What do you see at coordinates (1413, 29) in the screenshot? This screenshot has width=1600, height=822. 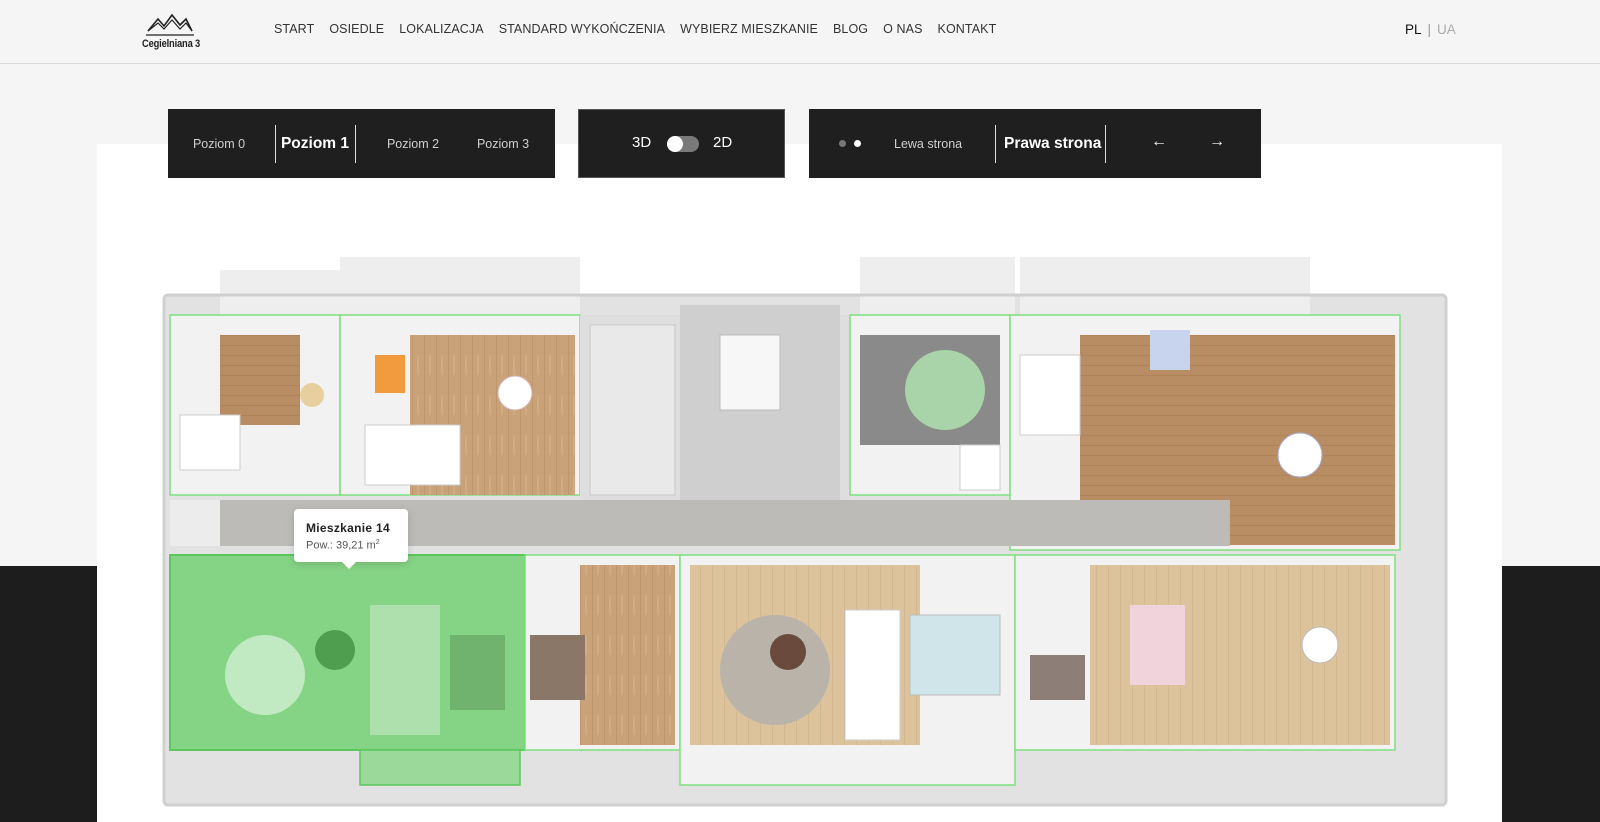 I see `lang-pl: PL` at bounding box center [1413, 29].